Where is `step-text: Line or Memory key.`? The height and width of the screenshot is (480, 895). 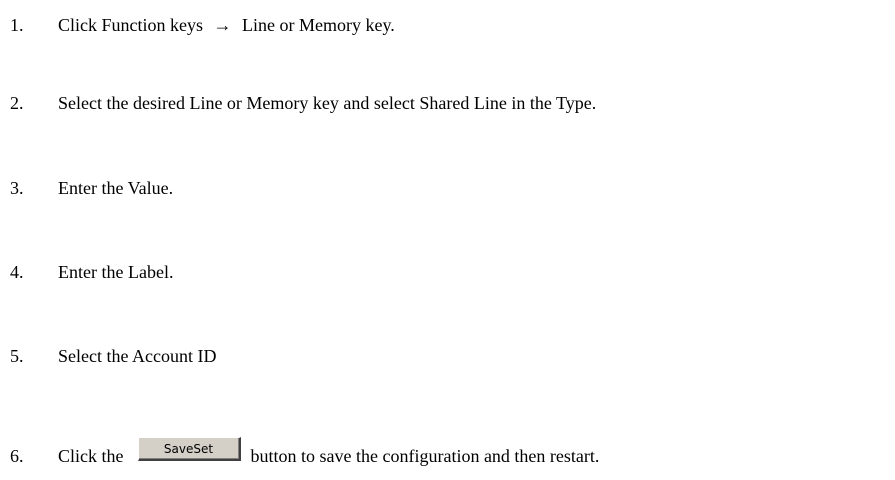 step-text: Line or Memory key. is located at coordinates (318, 25).